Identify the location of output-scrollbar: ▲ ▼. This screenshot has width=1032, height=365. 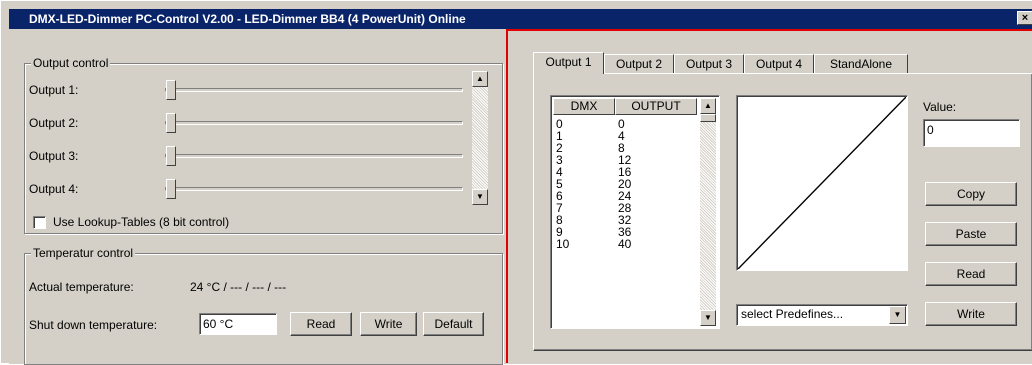
(480, 138).